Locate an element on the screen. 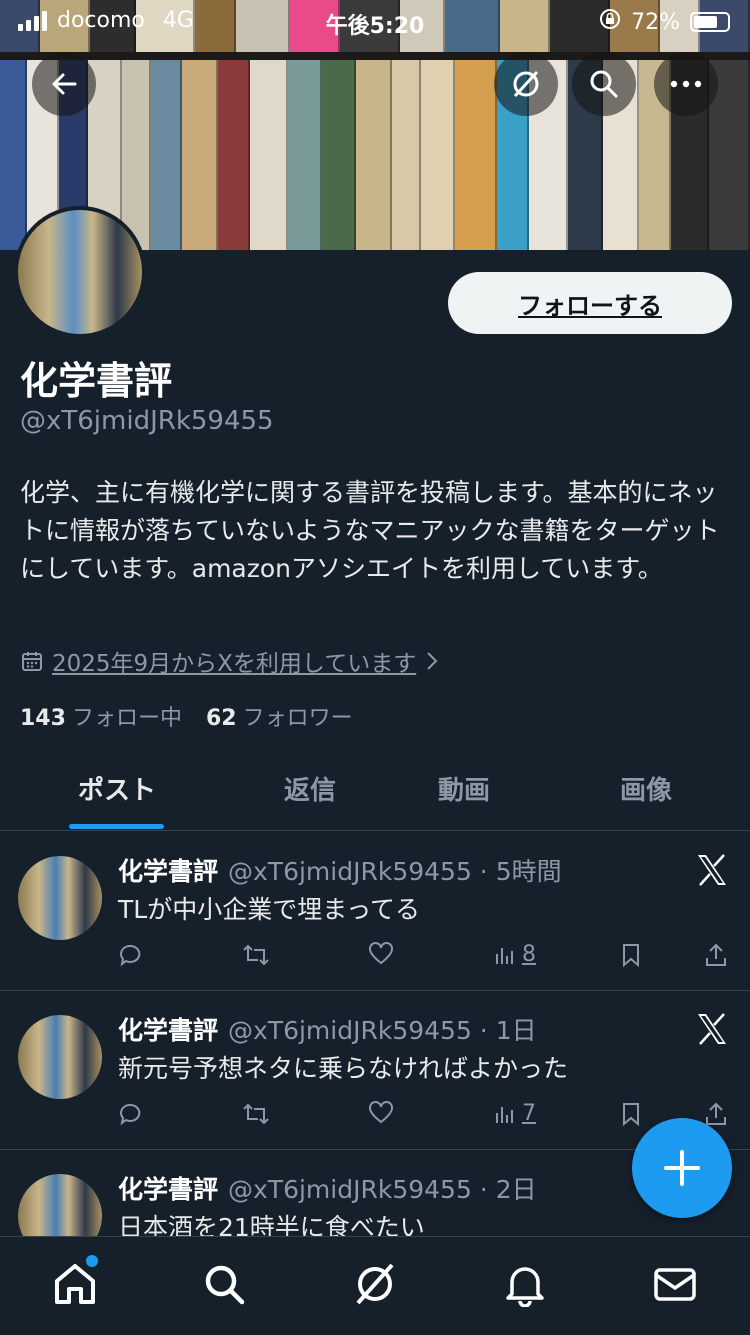 This screenshot has width=750, height=1335. following-link: 143 フォロー中 is located at coordinates (101, 716).